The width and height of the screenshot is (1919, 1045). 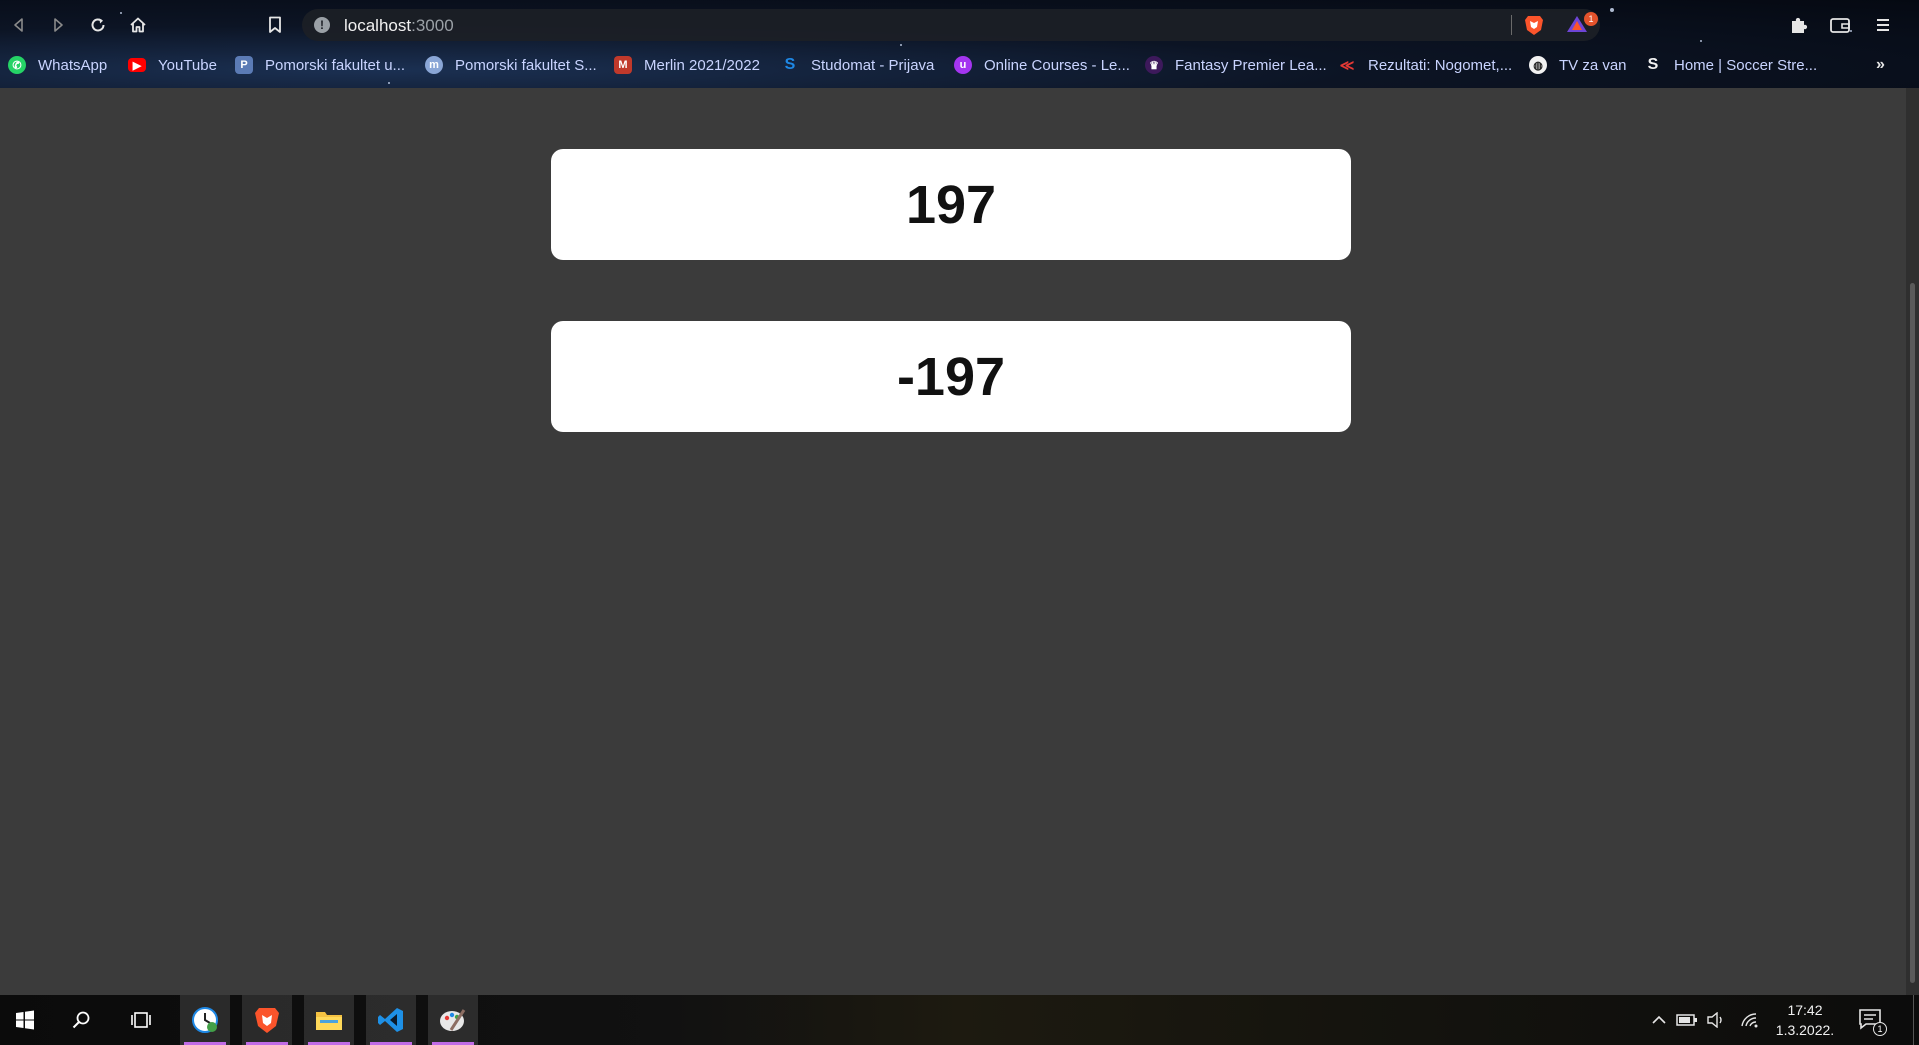 I want to click on battery-button, so click(x=1687, y=1020).